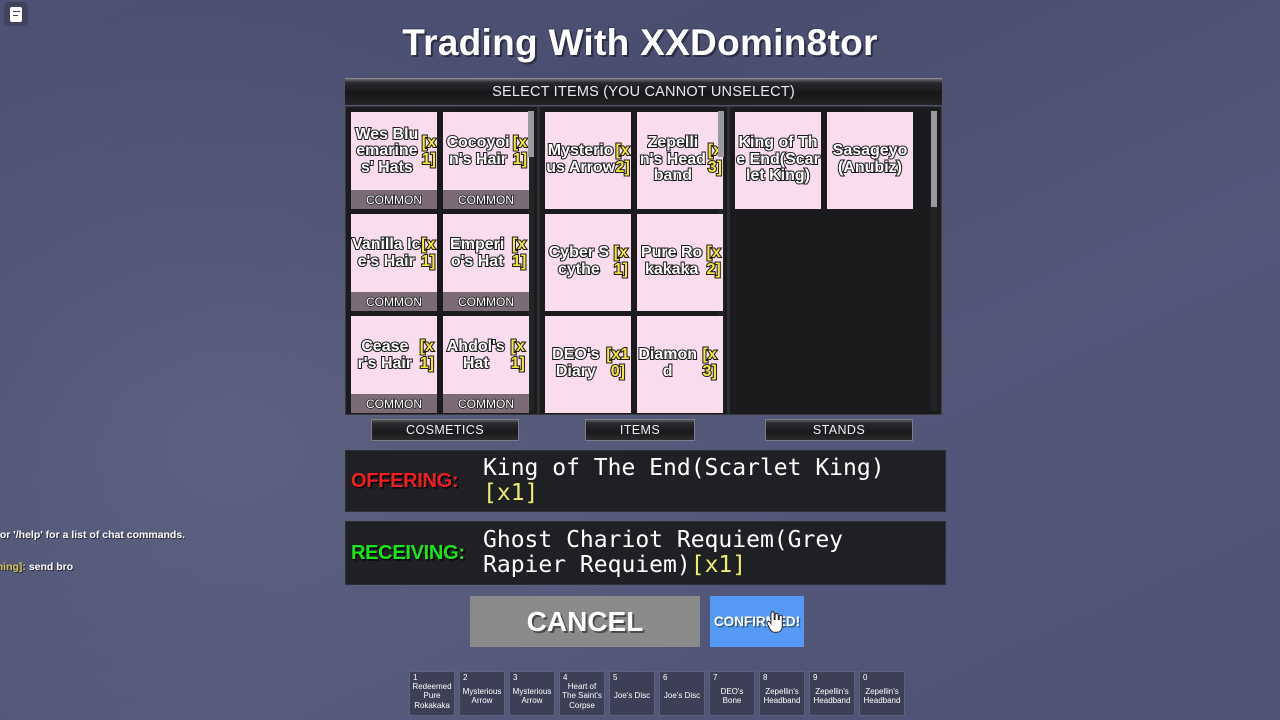 The width and height of the screenshot is (1280, 720). I want to click on item-card: Diamond [x3], so click(680, 364).